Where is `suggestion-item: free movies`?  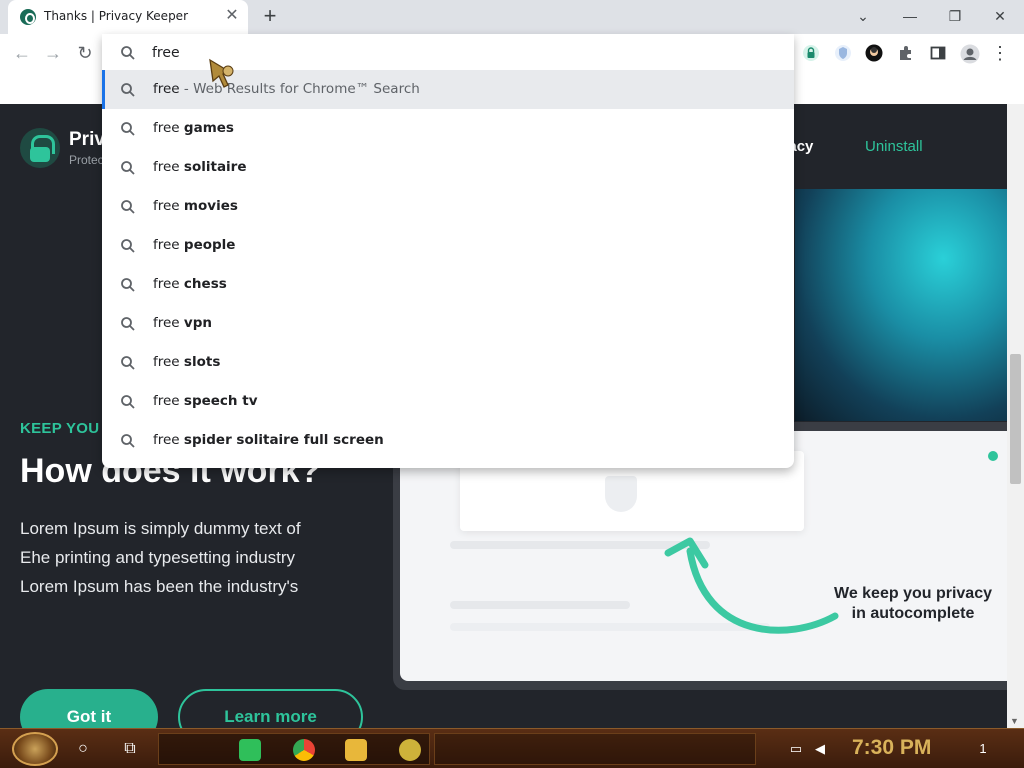 suggestion-item: free movies is located at coordinates (448, 206).